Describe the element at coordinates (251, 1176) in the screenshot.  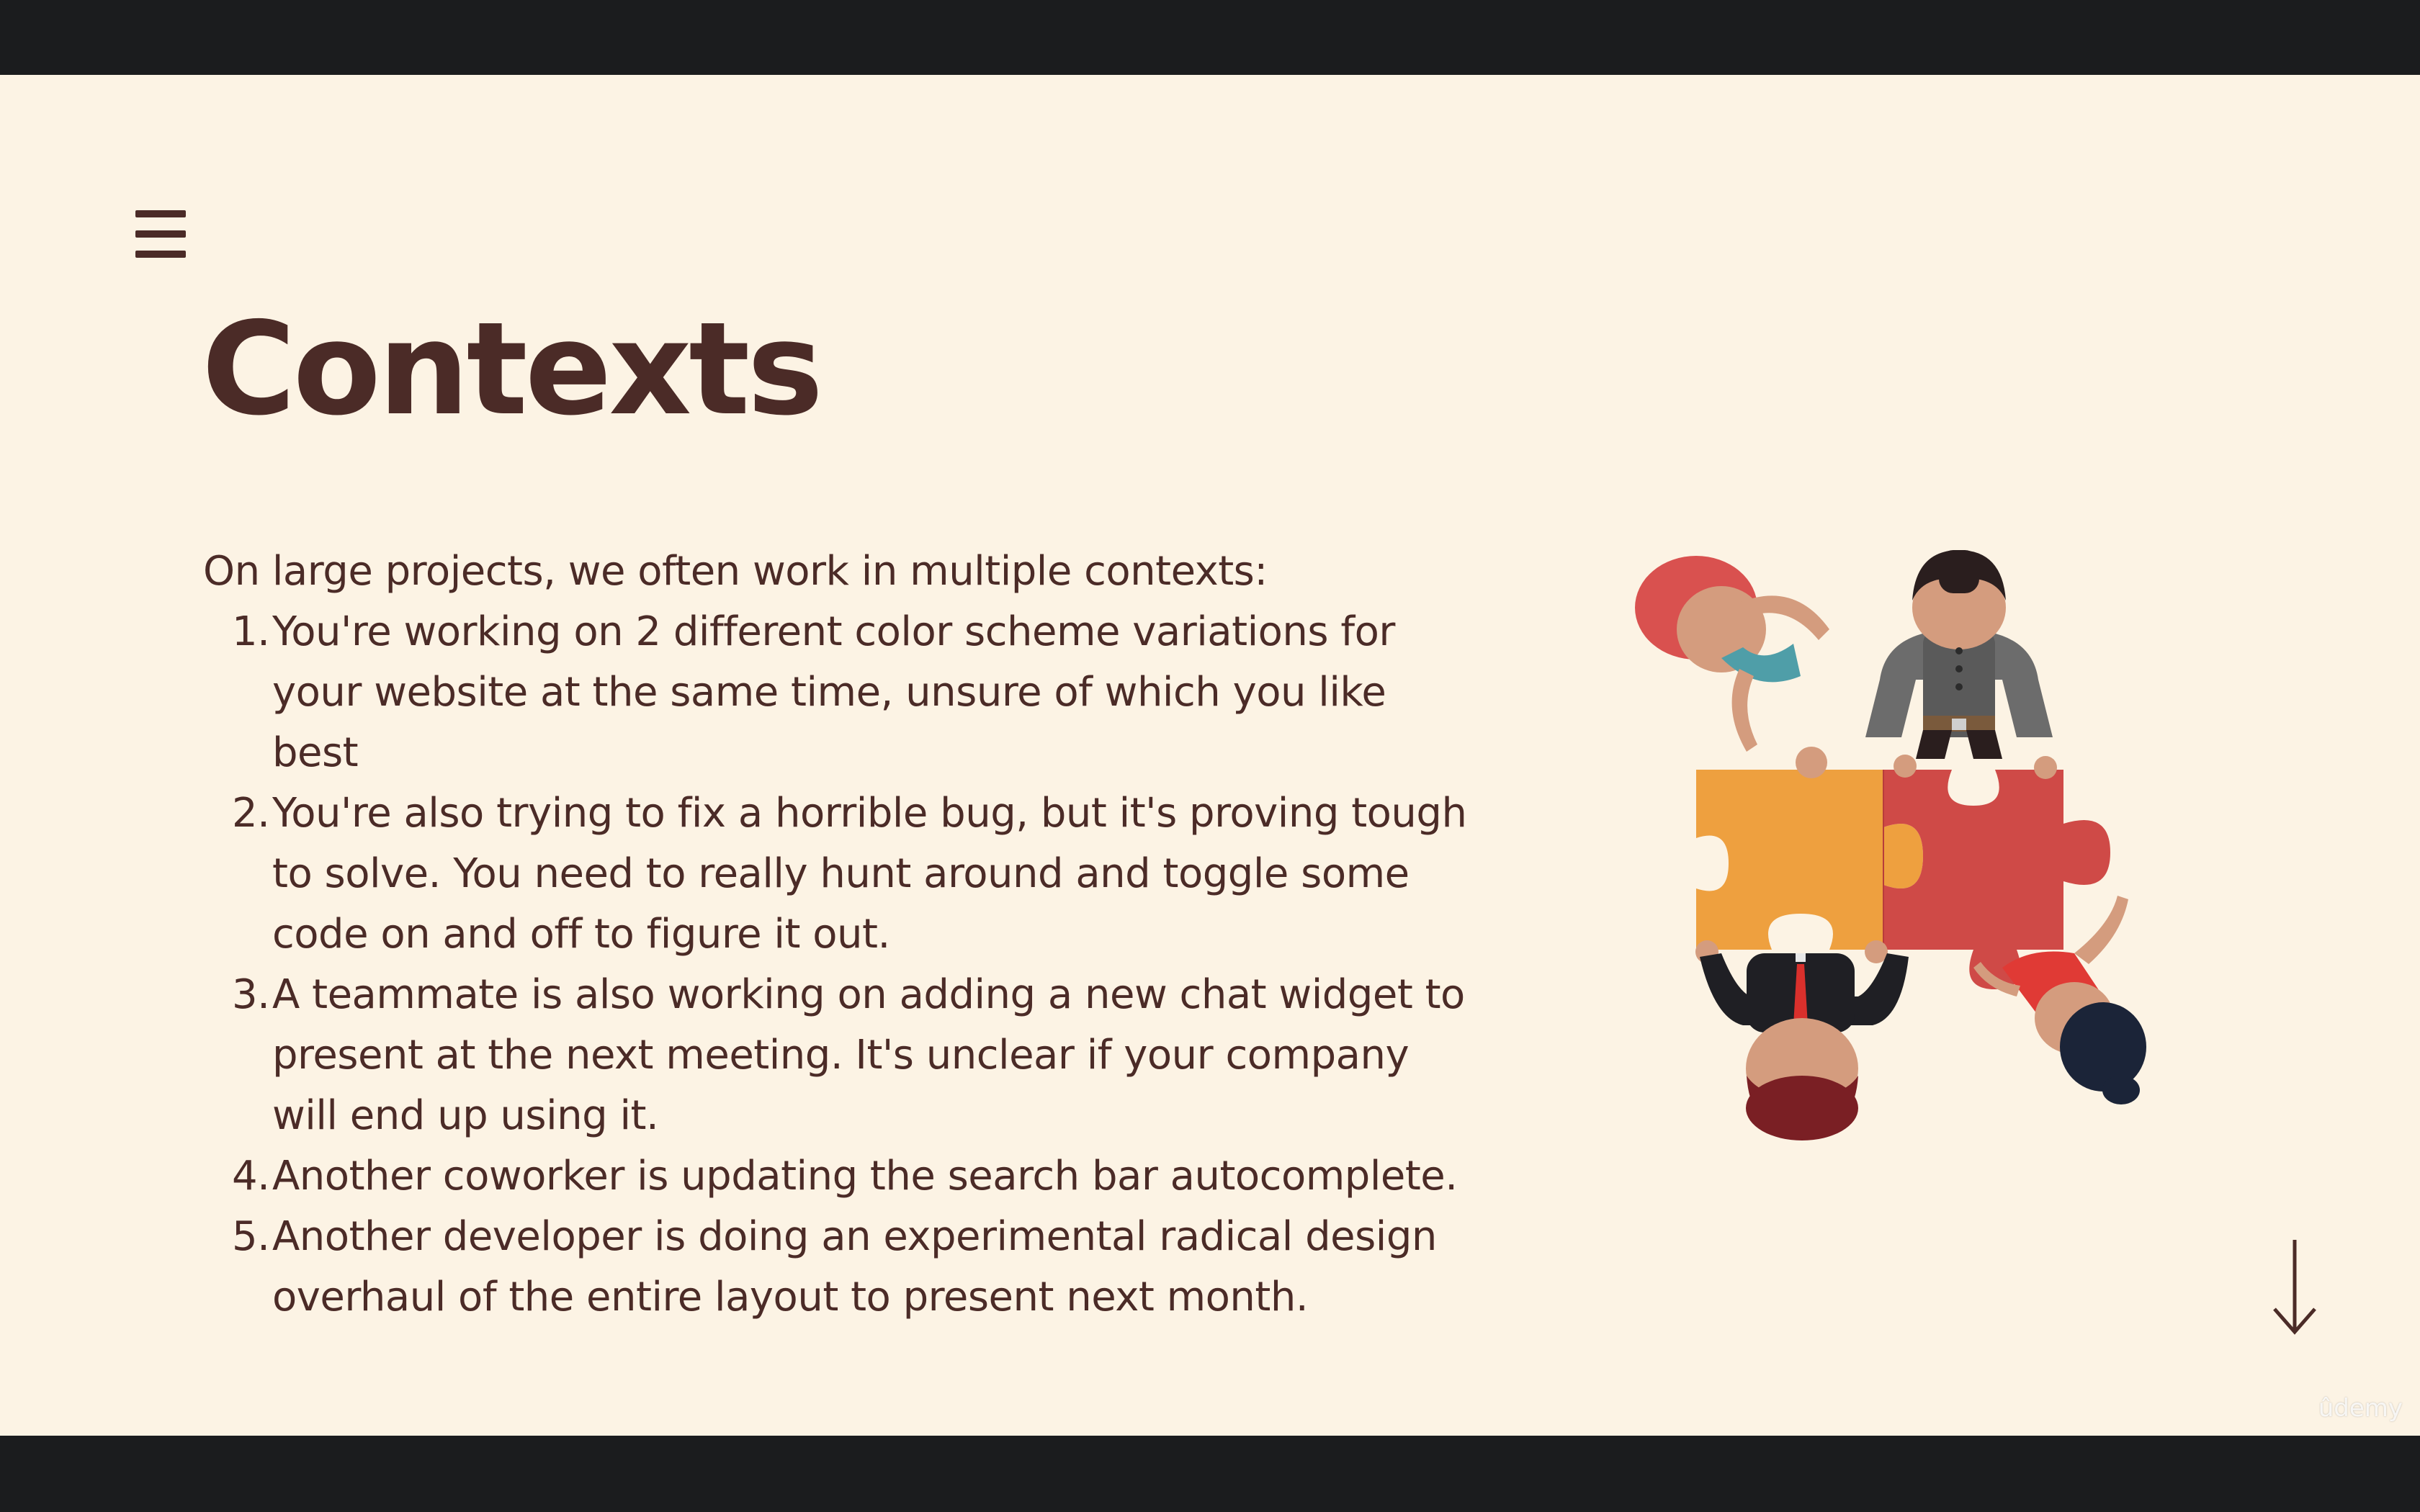
I see `list-number: 4.` at that location.